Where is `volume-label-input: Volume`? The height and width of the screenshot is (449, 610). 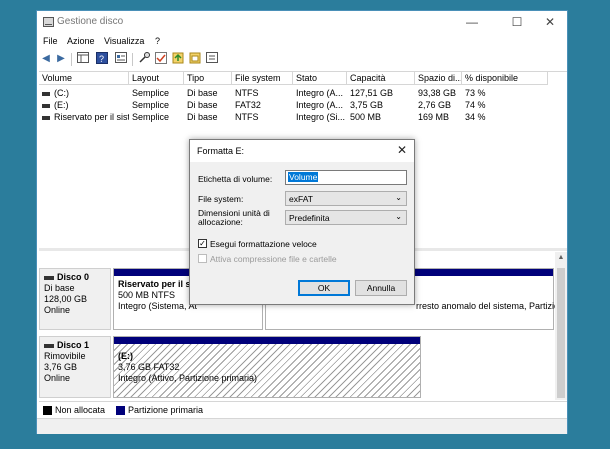 volume-label-input: Volume is located at coordinates (346, 177).